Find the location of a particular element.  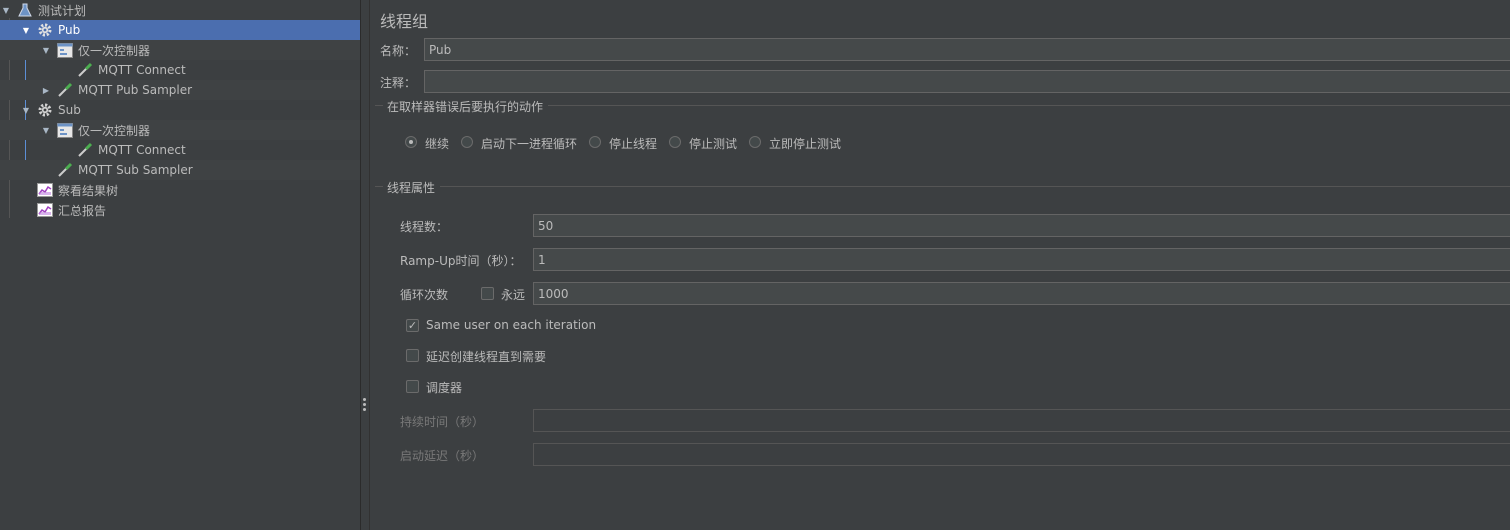

tree-item-mqtt-sub-sampler: MQTT Sub Sampler is located at coordinates (180, 170).